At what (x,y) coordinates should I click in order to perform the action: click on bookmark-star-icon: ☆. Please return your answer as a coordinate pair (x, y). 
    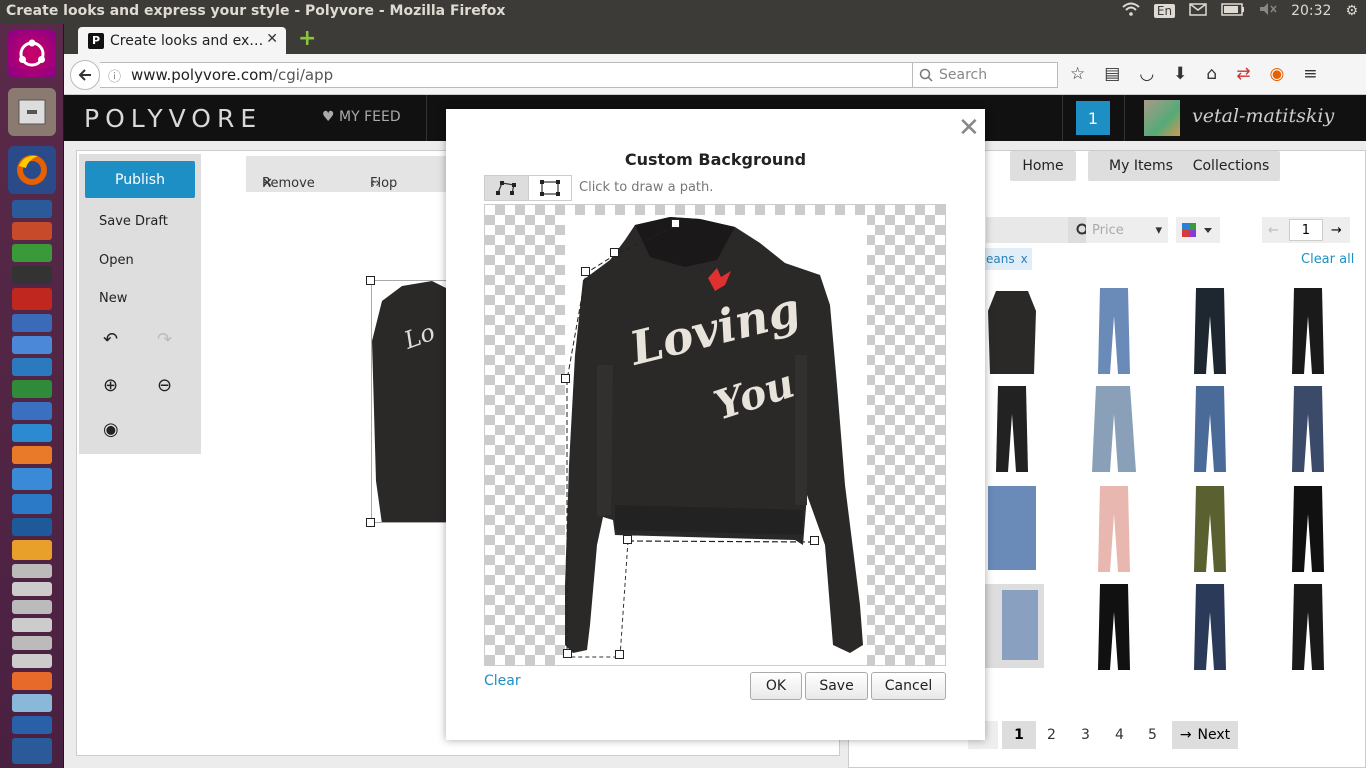
    Looking at the image, I should click on (1077, 74).